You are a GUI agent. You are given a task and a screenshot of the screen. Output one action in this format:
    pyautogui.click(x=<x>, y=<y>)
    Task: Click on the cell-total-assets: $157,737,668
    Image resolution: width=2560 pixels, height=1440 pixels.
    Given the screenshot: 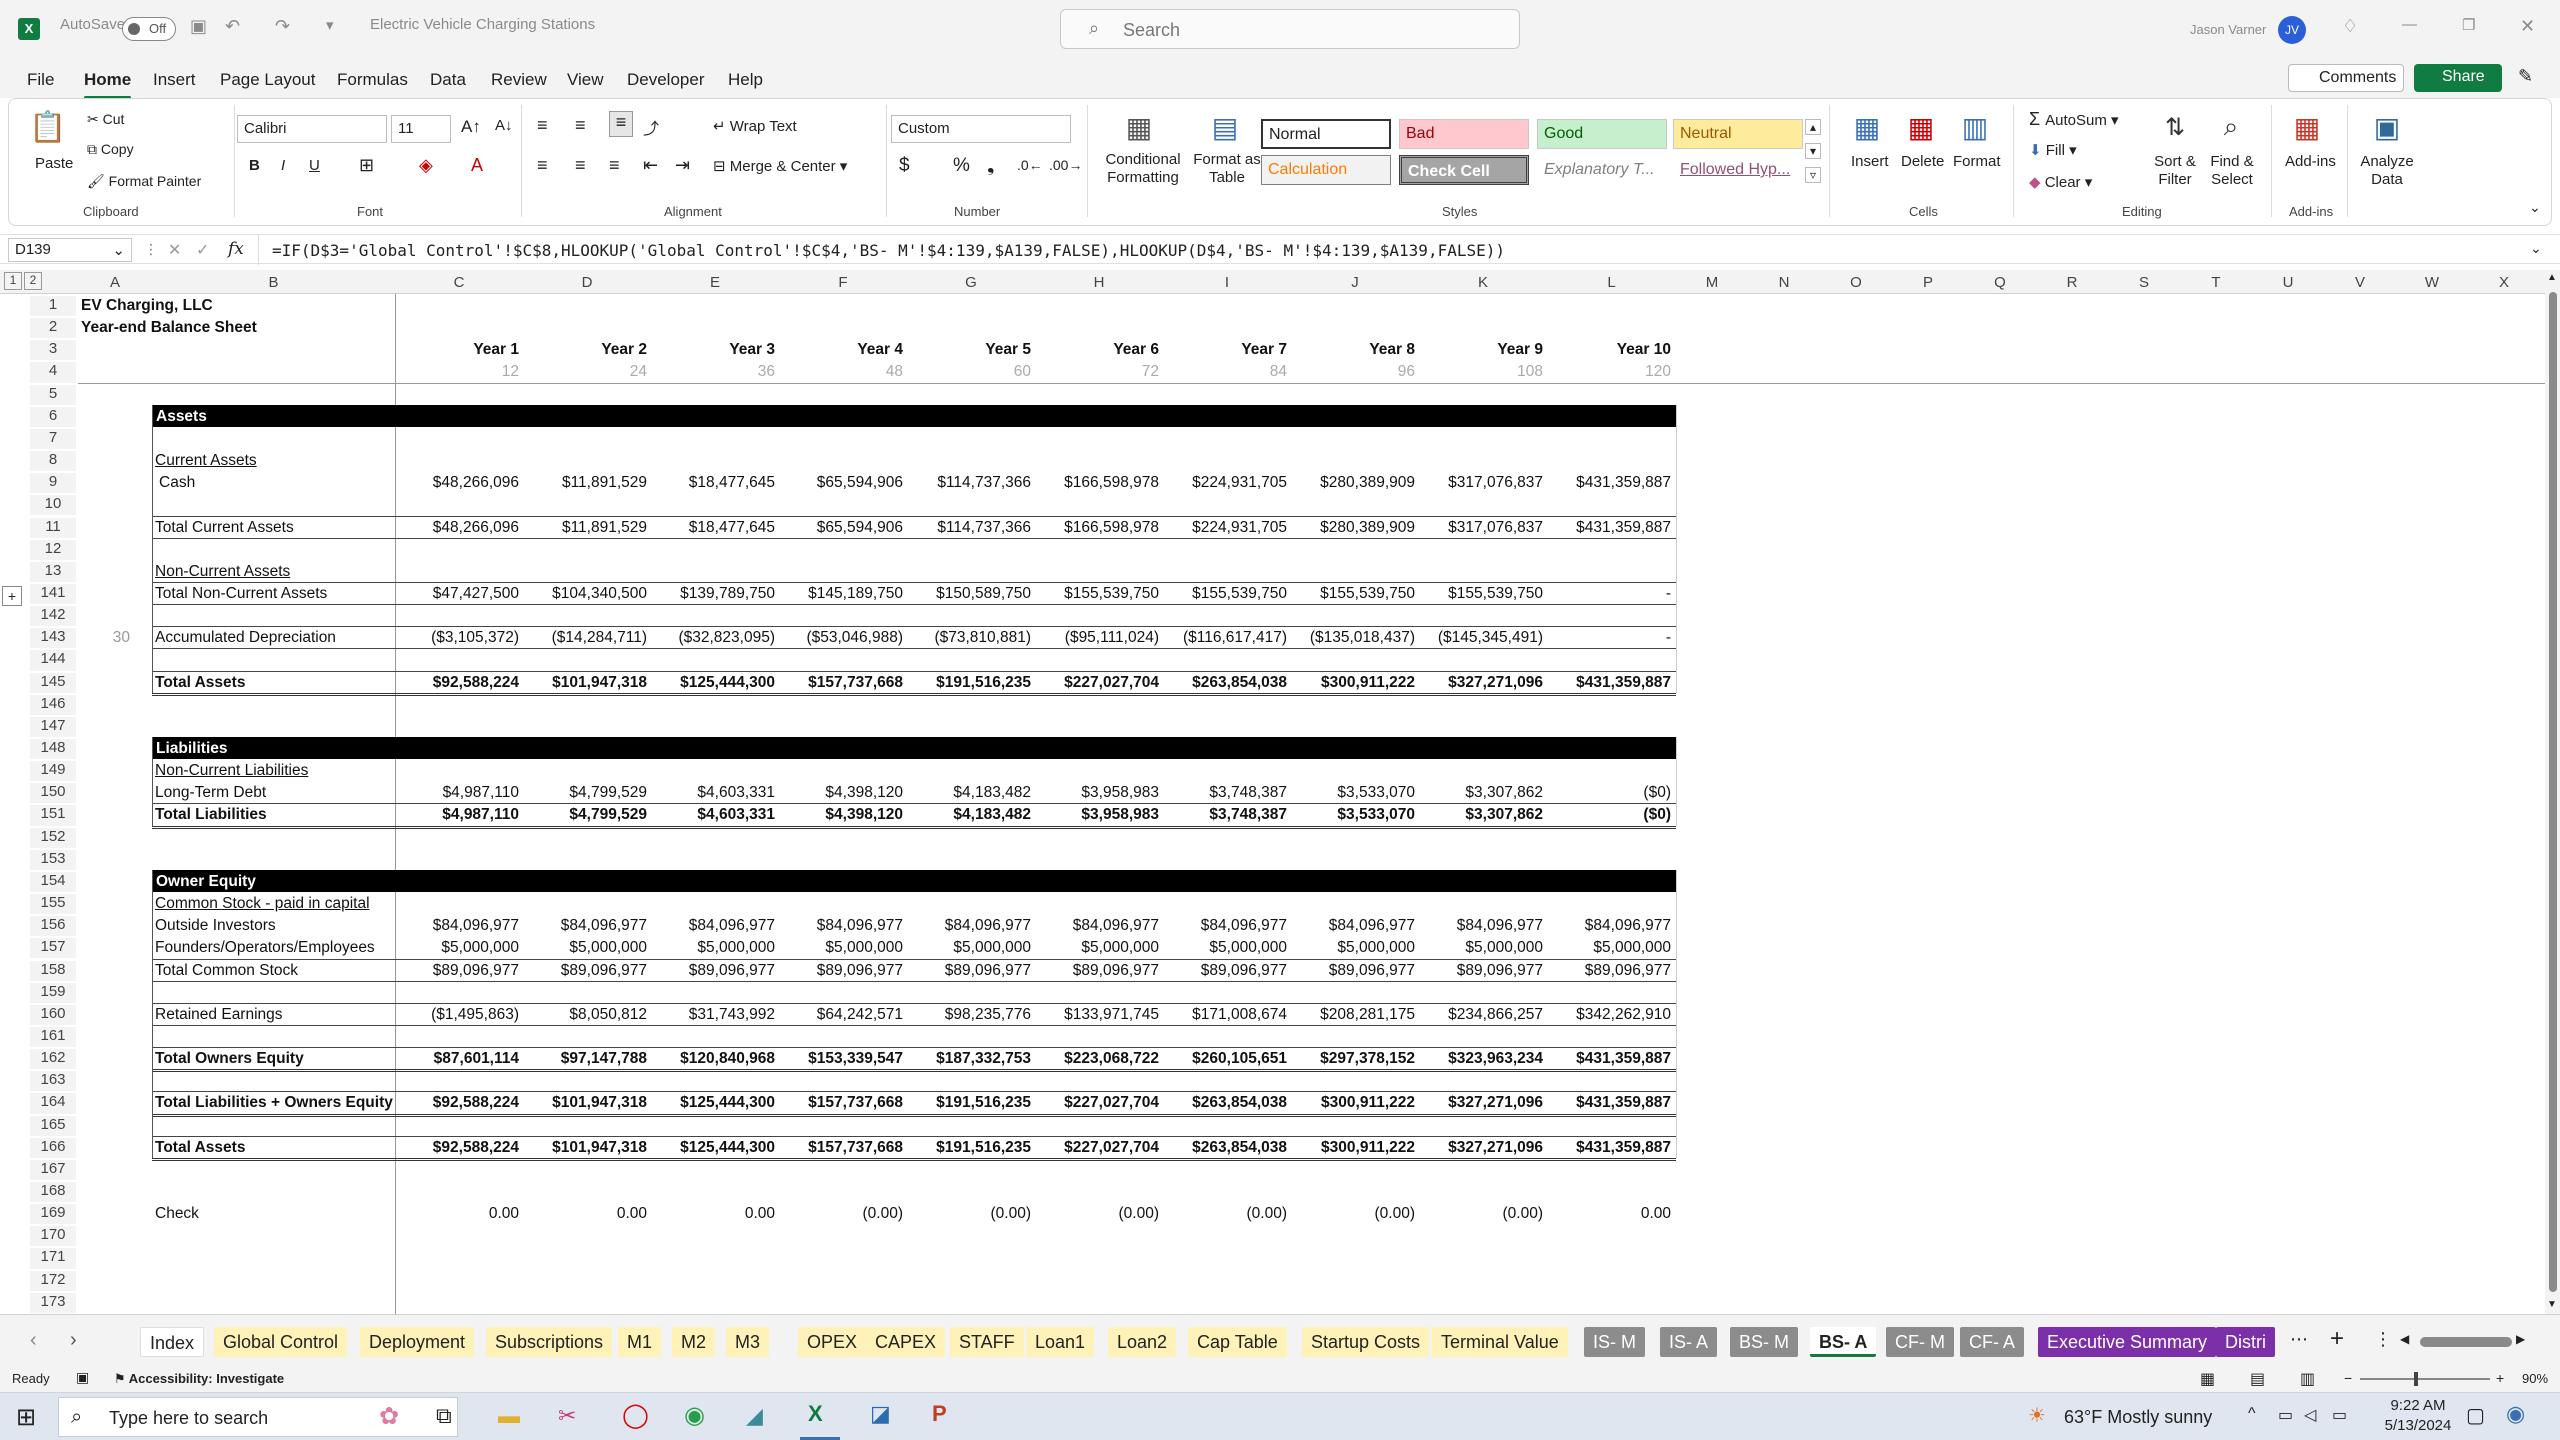 What is the action you would take?
    pyautogui.click(x=841, y=683)
    